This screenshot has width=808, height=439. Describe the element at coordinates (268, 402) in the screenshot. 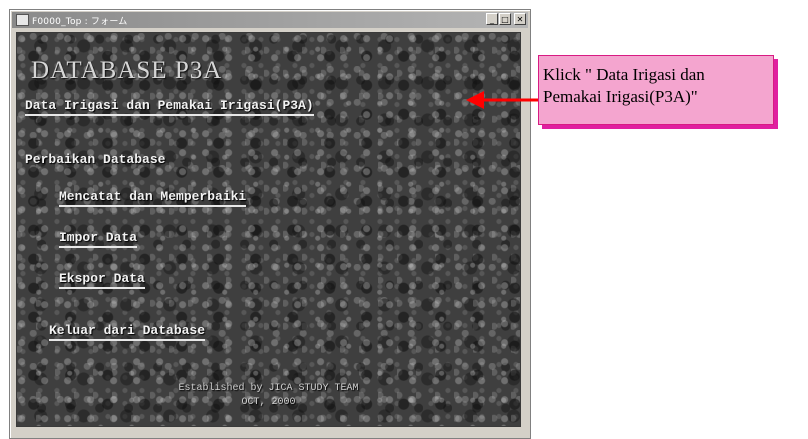

I see `footer-date: OCT, 2000` at that location.